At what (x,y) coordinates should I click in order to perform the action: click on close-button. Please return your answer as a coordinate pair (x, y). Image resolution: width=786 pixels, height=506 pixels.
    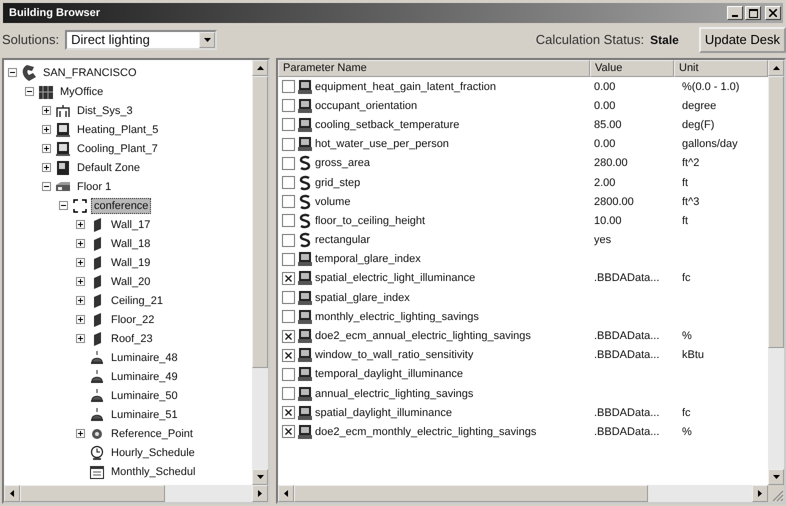
    Looking at the image, I should click on (773, 13).